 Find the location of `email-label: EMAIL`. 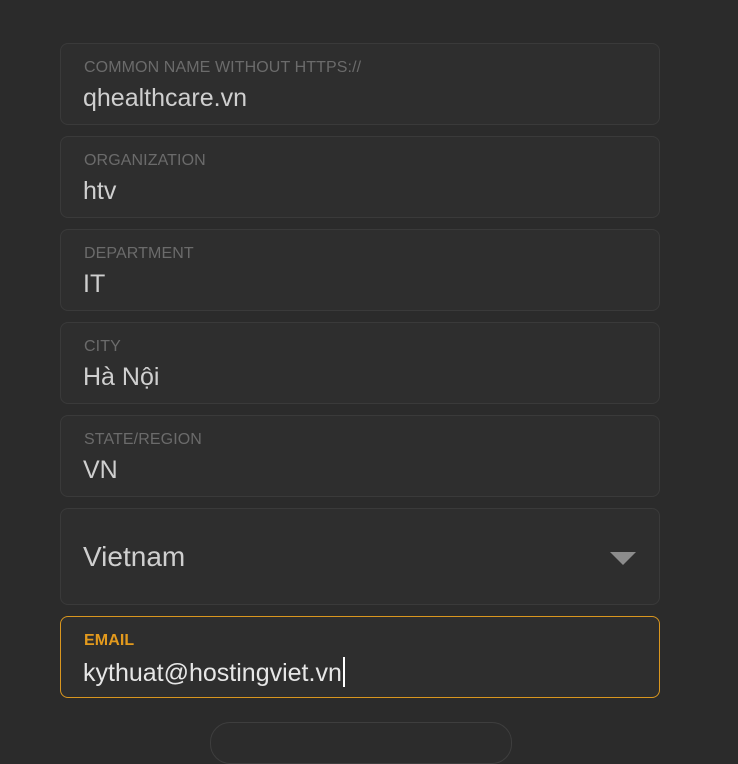

email-label: EMAIL is located at coordinates (109, 640).